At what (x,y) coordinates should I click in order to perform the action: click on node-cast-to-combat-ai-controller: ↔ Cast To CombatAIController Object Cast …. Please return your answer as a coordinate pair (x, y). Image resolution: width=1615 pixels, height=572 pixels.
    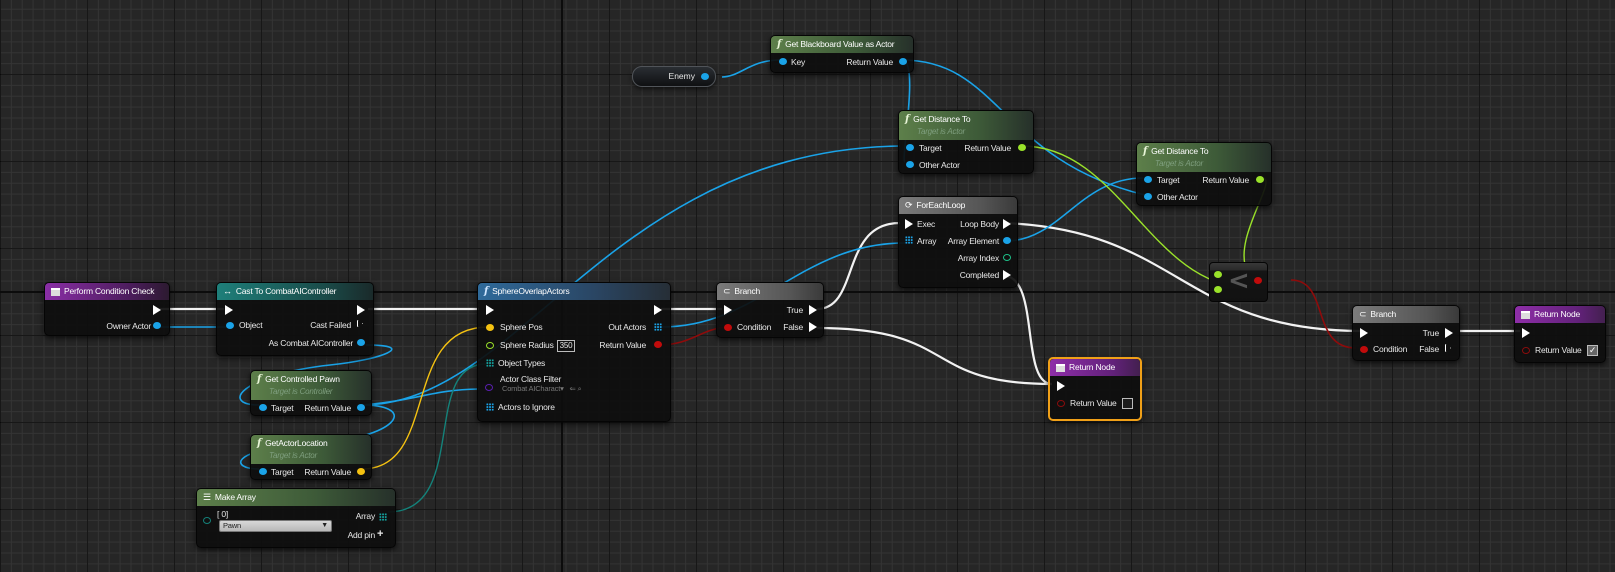
    Looking at the image, I should click on (295, 319).